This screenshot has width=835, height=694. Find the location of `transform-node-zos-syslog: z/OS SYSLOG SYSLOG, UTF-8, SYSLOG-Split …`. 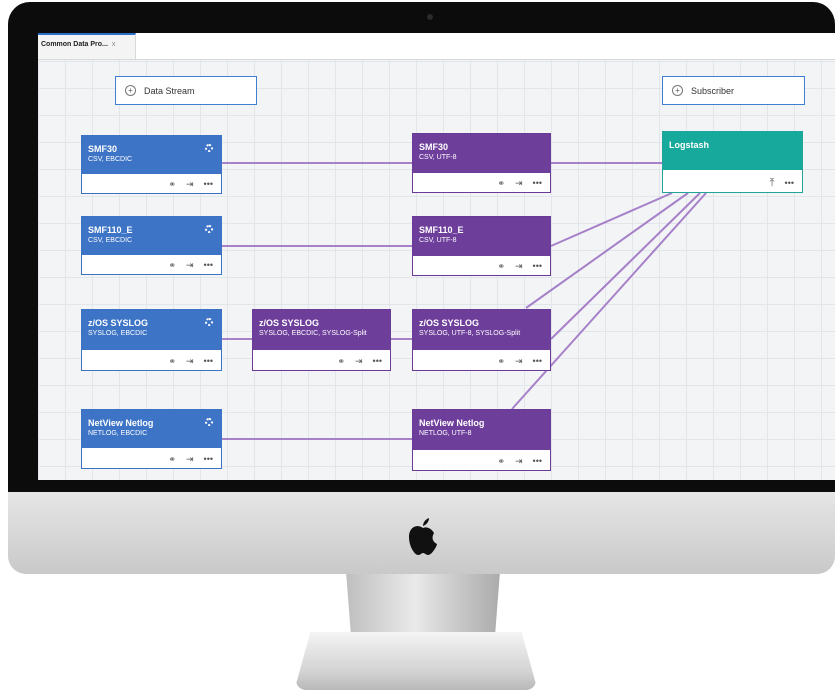

transform-node-zos-syslog: z/OS SYSLOG SYSLOG, UTF-8, SYSLOG-Split … is located at coordinates (481, 340).